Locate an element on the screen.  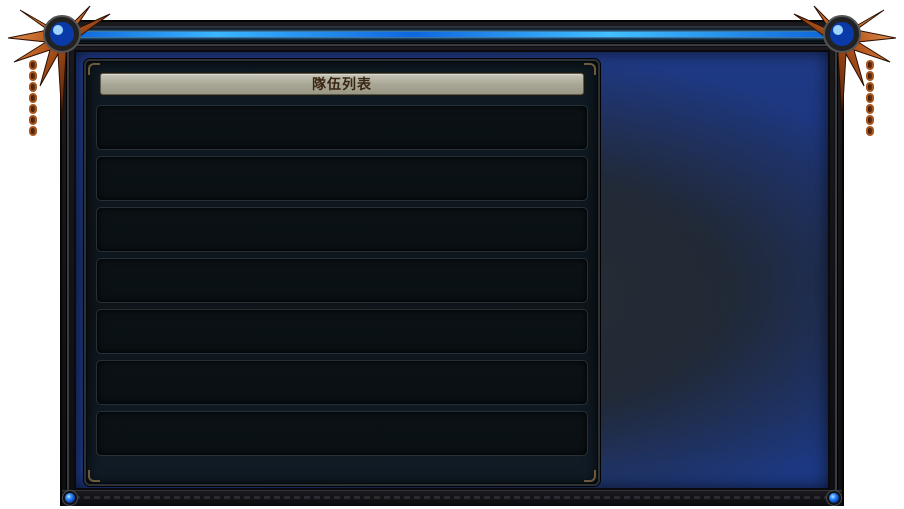
spiked-ornament-icon is located at coordinates (845, 63).